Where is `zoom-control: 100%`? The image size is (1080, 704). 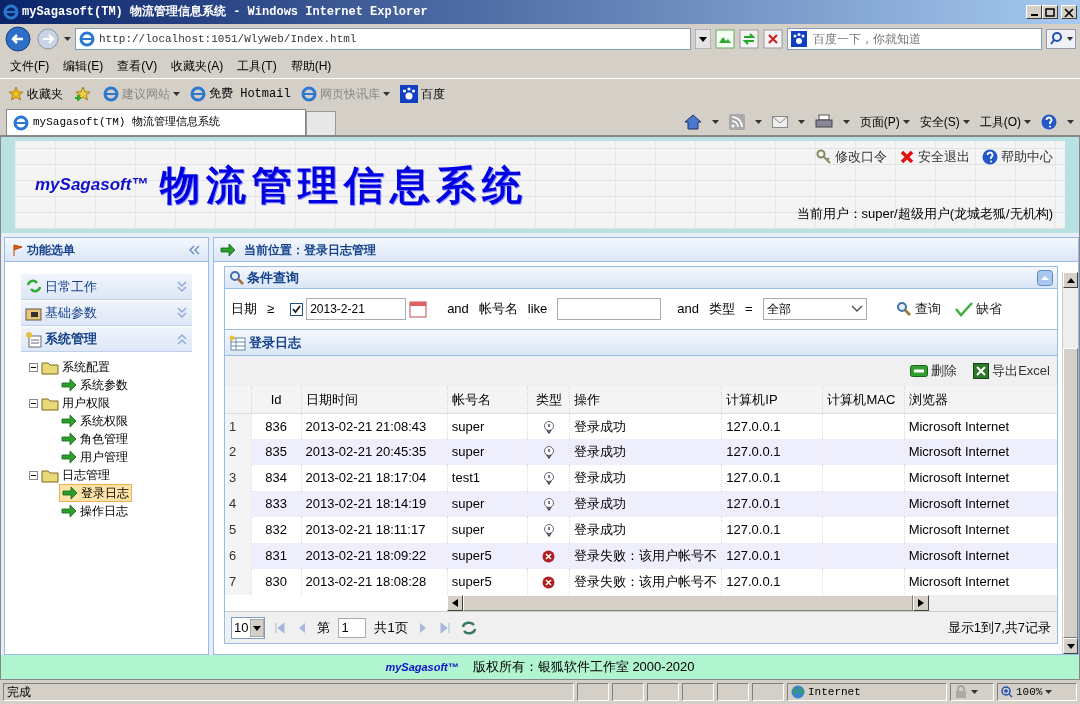
zoom-control: 100% is located at coordinates (1037, 692).